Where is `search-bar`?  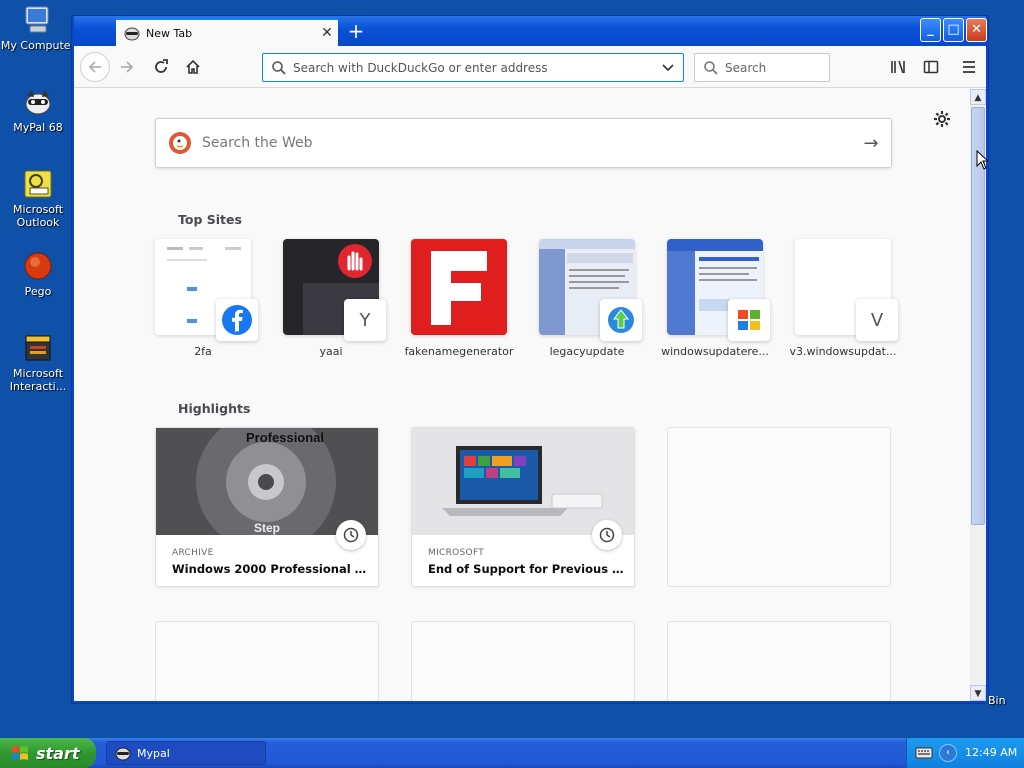 search-bar is located at coordinates (762, 67).